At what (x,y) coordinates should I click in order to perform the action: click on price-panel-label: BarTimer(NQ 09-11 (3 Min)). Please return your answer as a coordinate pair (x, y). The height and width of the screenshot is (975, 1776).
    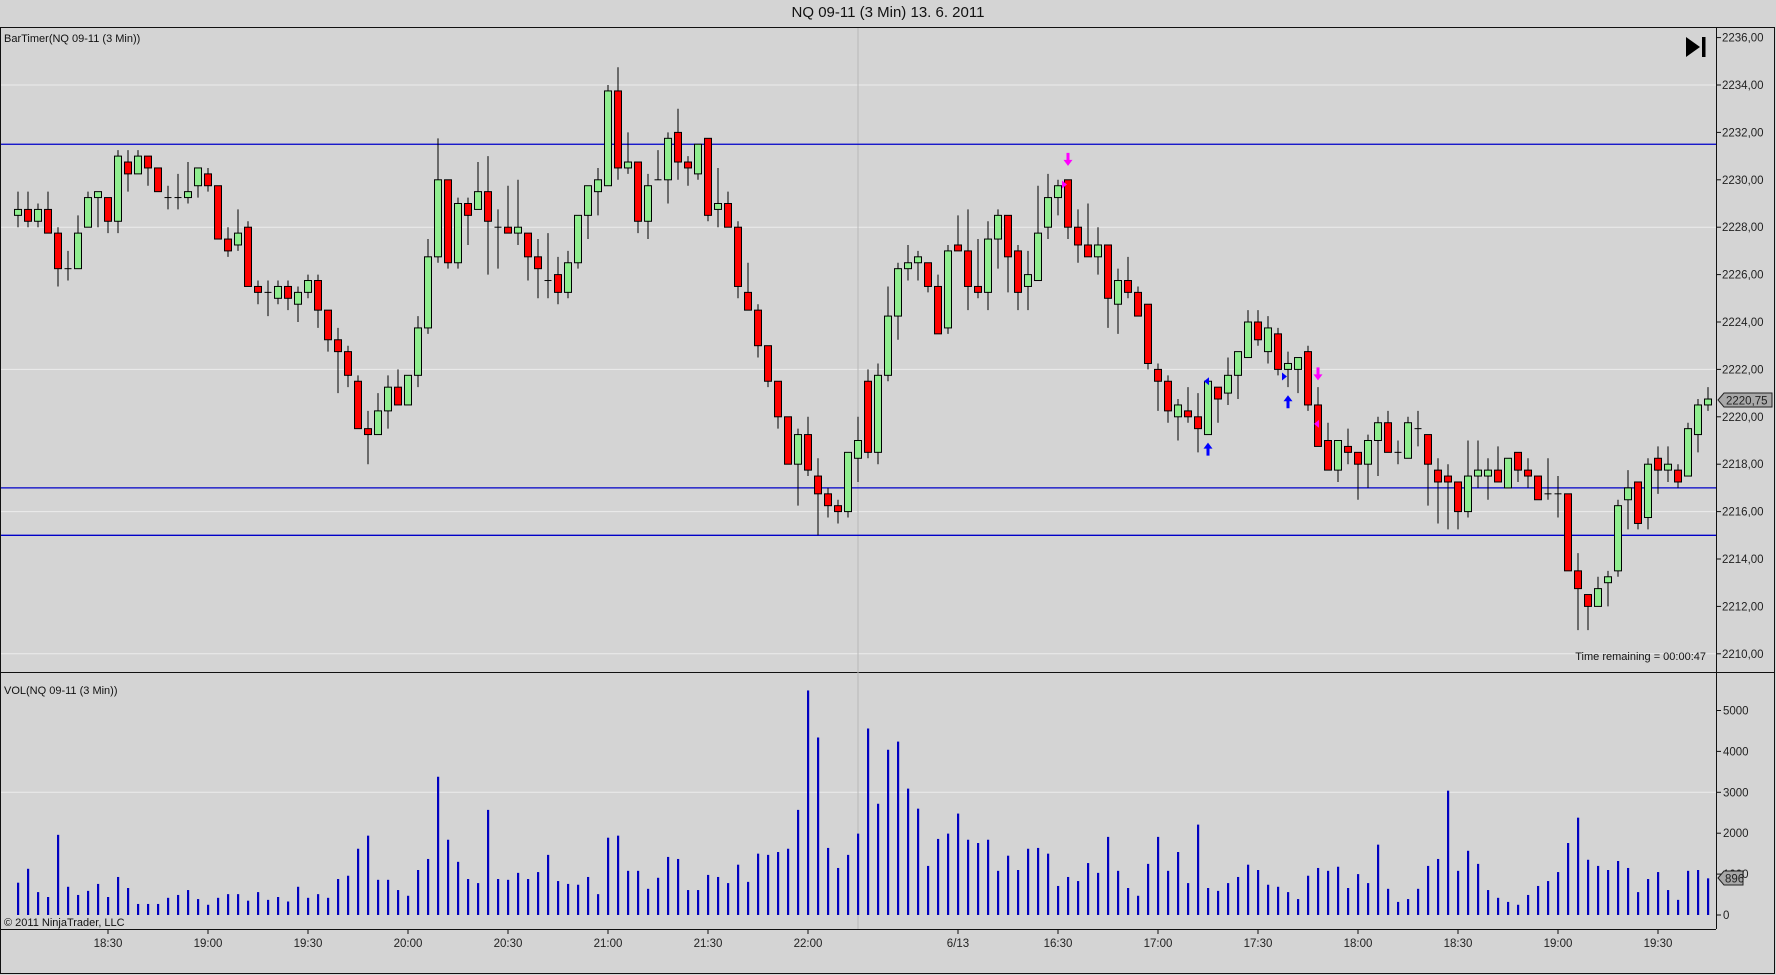
    Looking at the image, I should click on (72, 39).